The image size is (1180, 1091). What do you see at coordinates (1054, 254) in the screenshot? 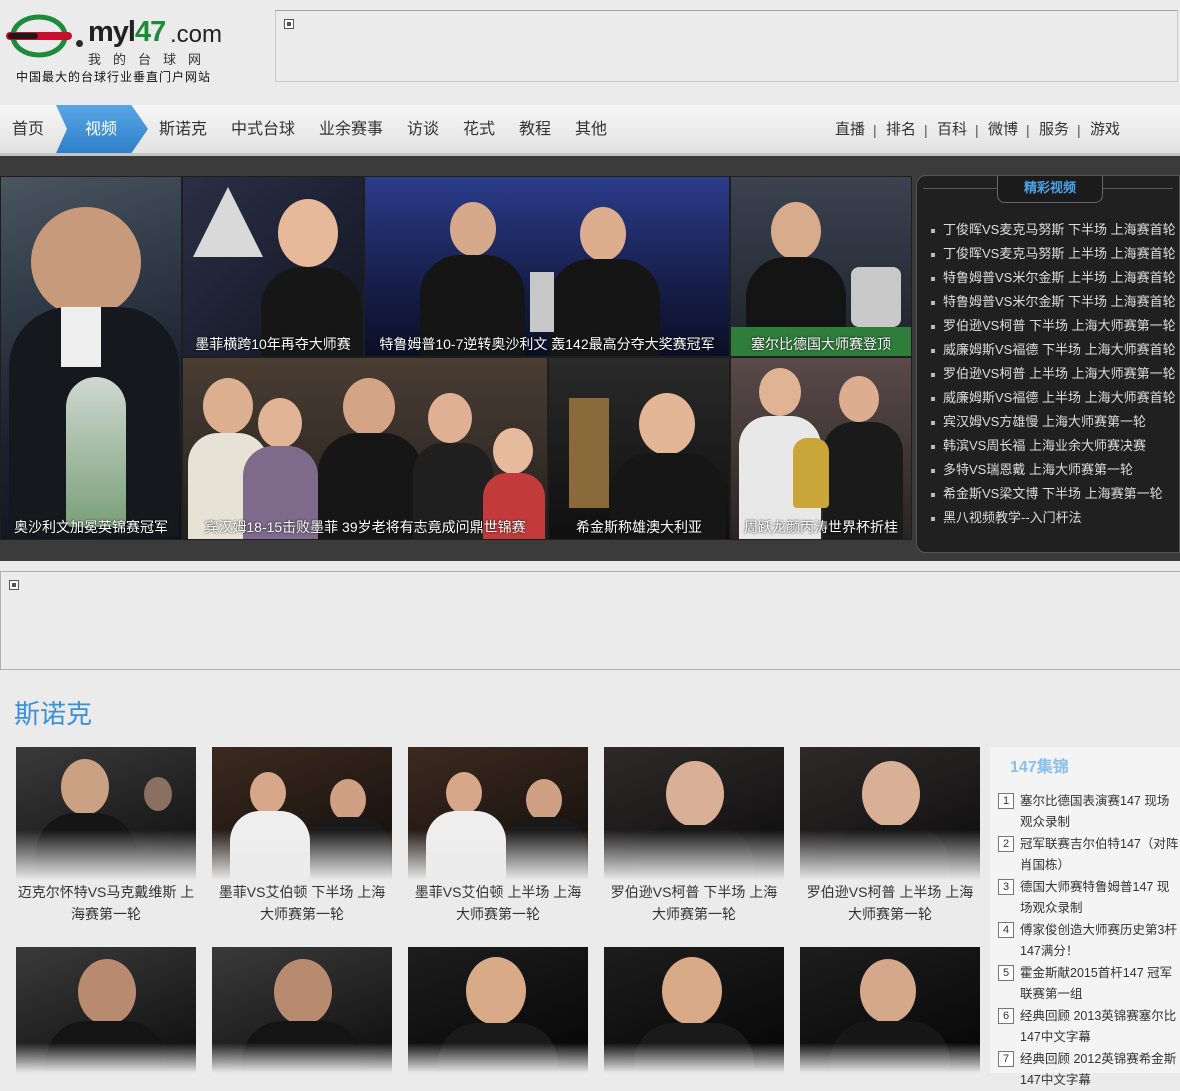
I see `video-link: 丁俊晖VS麦克马努斯 上半场 上海赛首轮` at bounding box center [1054, 254].